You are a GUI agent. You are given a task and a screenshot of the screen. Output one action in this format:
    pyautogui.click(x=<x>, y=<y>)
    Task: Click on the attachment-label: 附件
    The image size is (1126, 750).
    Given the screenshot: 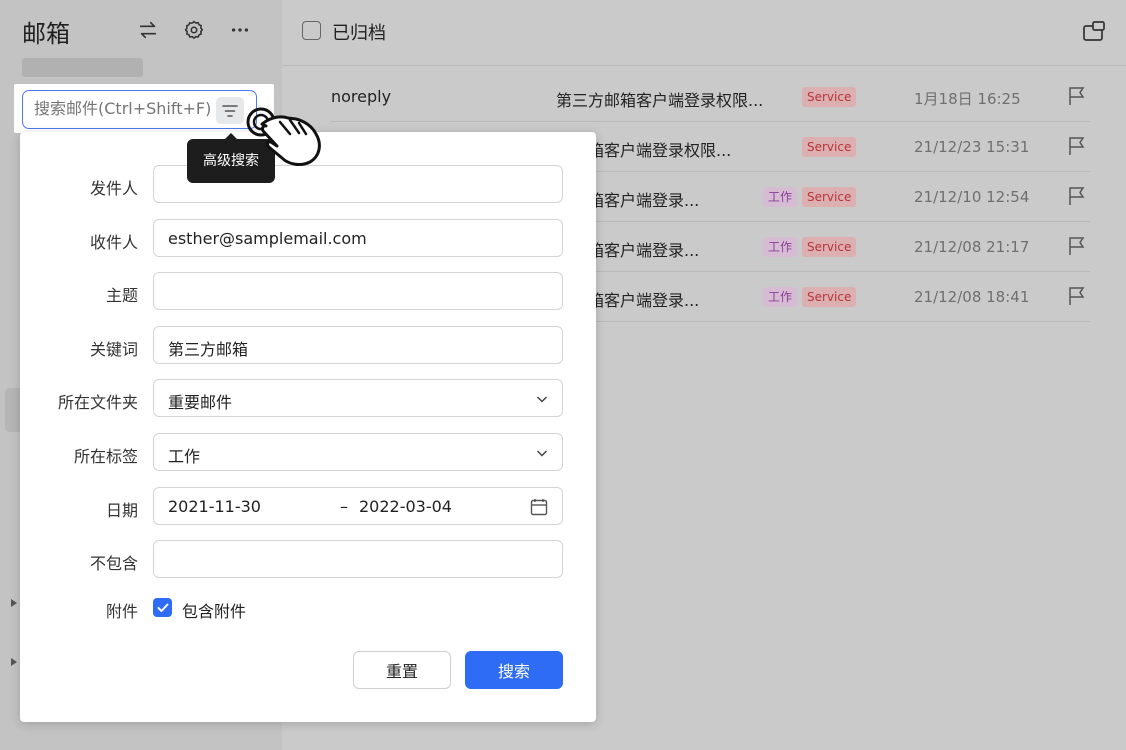 What is the action you would take?
    pyautogui.click(x=121, y=611)
    